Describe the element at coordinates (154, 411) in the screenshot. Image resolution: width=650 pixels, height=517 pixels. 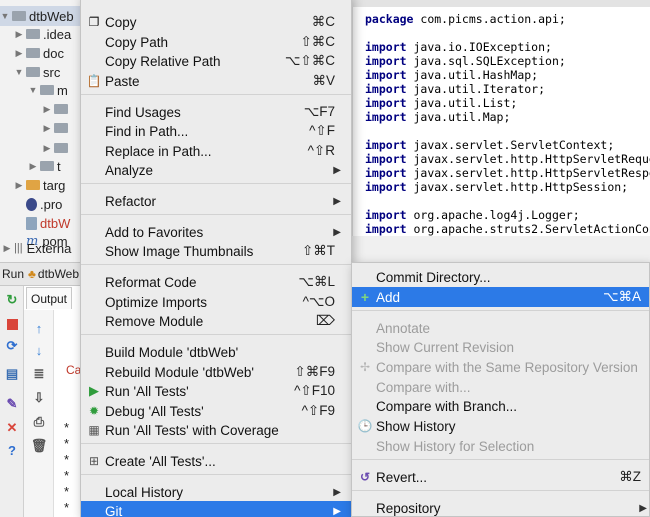
I see `menu-item-label: Debug 'All Tests'` at that location.